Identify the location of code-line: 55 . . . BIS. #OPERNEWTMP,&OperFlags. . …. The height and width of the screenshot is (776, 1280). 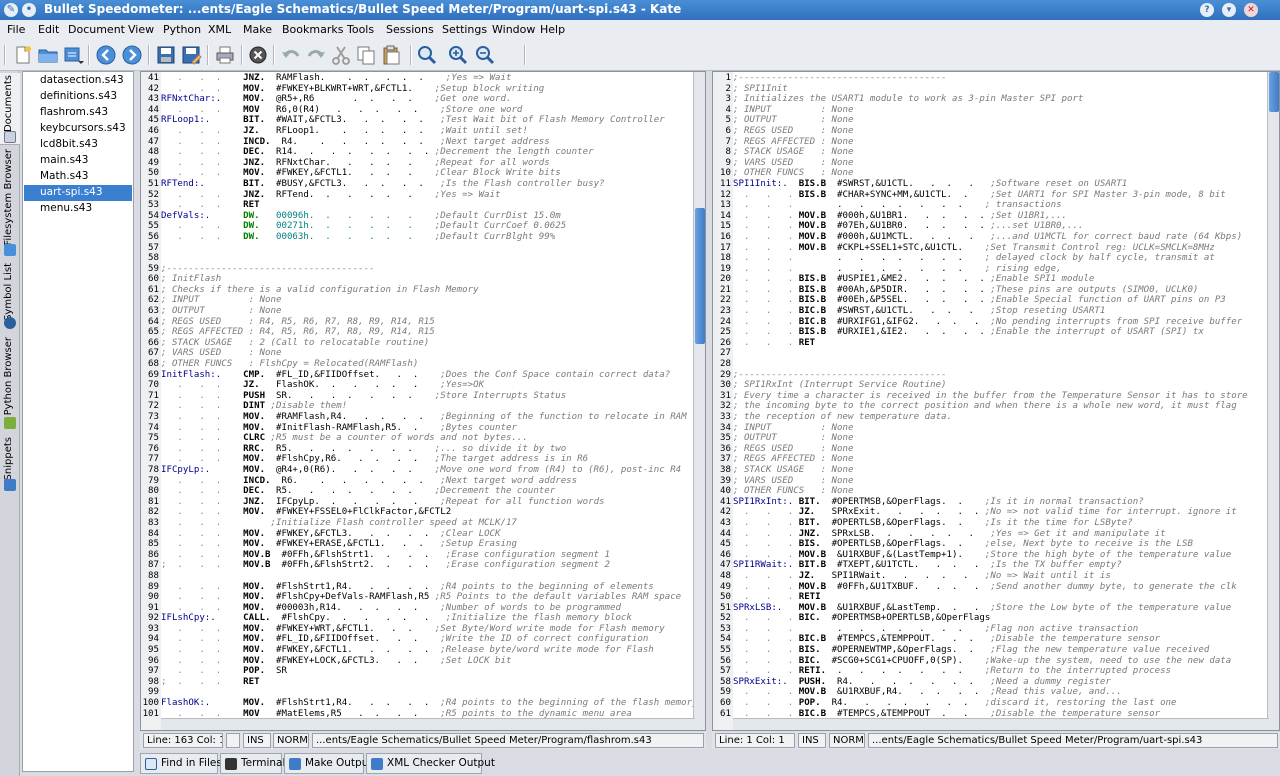
(980, 650).